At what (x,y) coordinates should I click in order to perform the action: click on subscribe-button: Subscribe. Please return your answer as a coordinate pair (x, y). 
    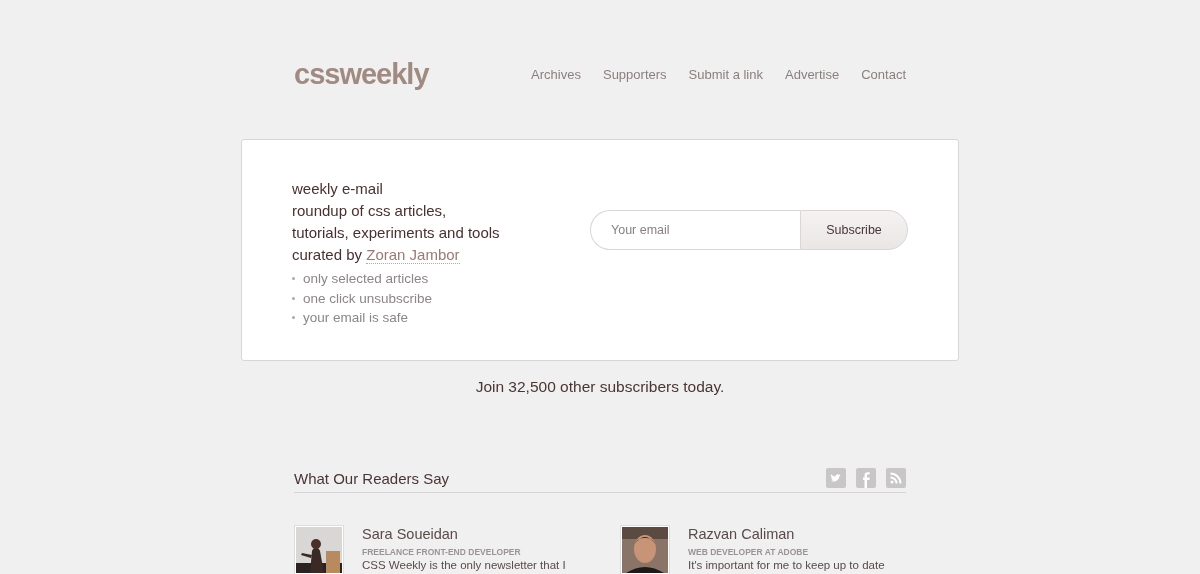
    Looking at the image, I should click on (854, 230).